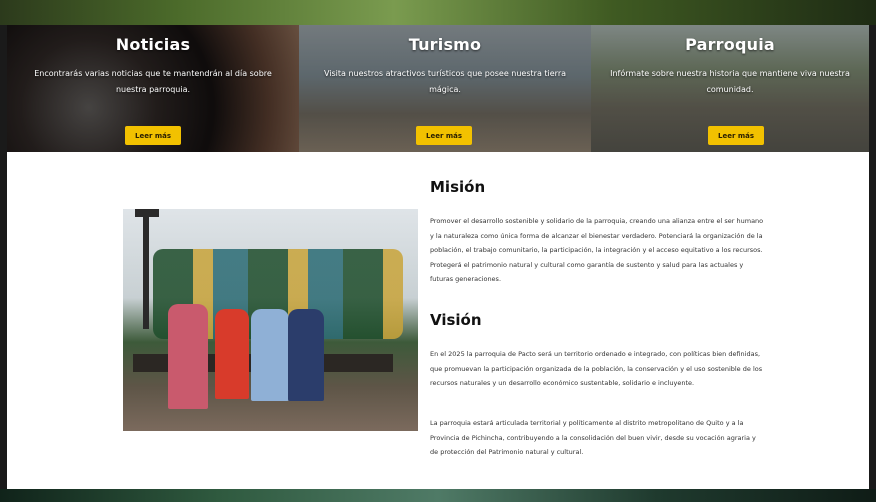 The height and width of the screenshot is (502, 876). What do you see at coordinates (438, 495) in the screenshot?
I see `footer-banner-strip` at bounding box center [438, 495].